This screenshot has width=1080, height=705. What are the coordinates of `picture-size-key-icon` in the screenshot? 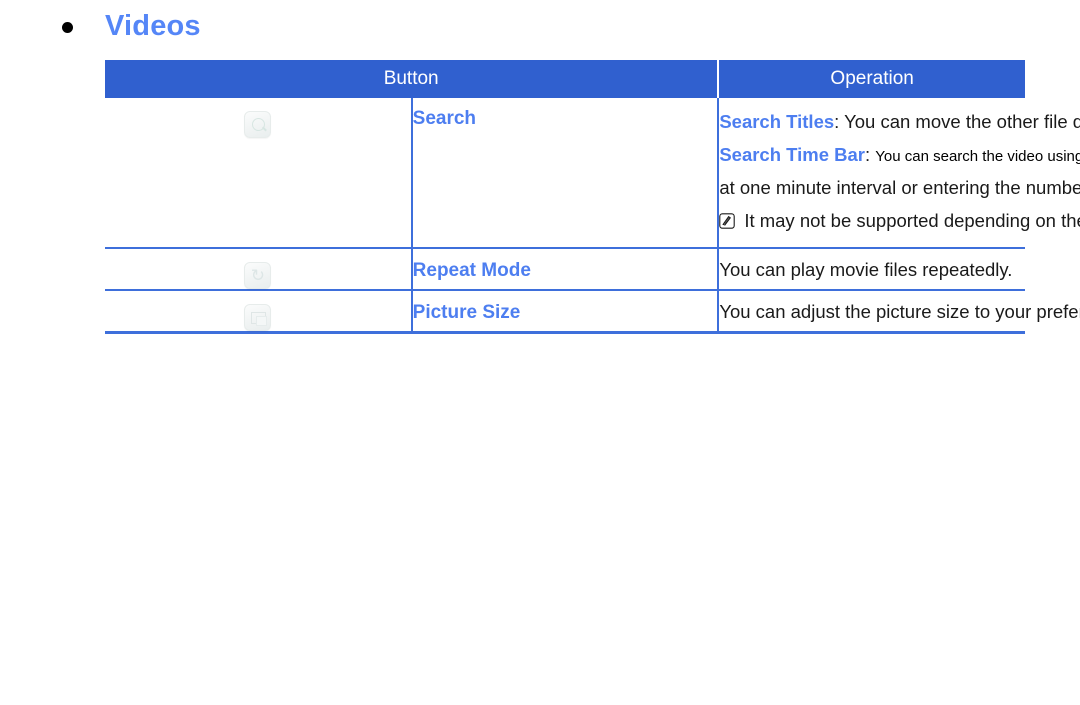 It's located at (258, 317).